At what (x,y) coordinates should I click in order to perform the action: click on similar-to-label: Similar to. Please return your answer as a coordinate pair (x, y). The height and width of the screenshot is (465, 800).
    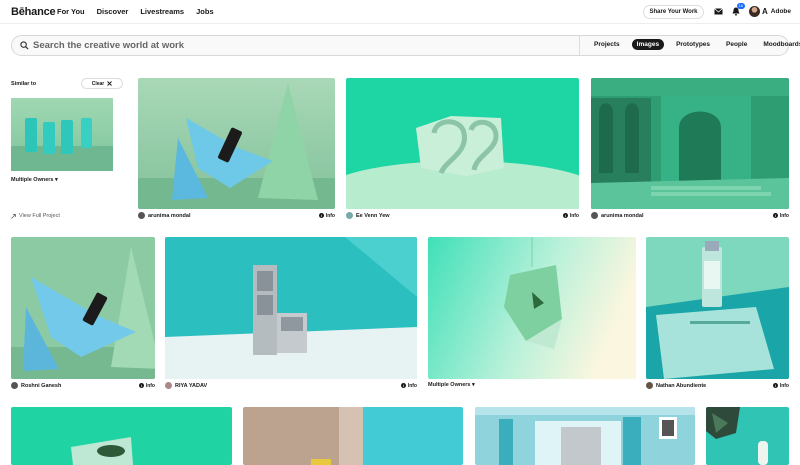
    Looking at the image, I should click on (24, 84).